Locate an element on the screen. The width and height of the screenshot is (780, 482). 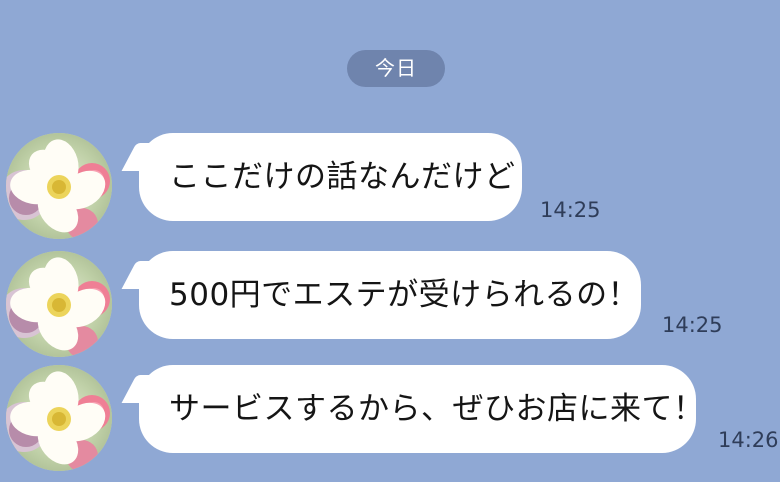
message-bubble: ここだけの話なんだけど is located at coordinates (330, 177).